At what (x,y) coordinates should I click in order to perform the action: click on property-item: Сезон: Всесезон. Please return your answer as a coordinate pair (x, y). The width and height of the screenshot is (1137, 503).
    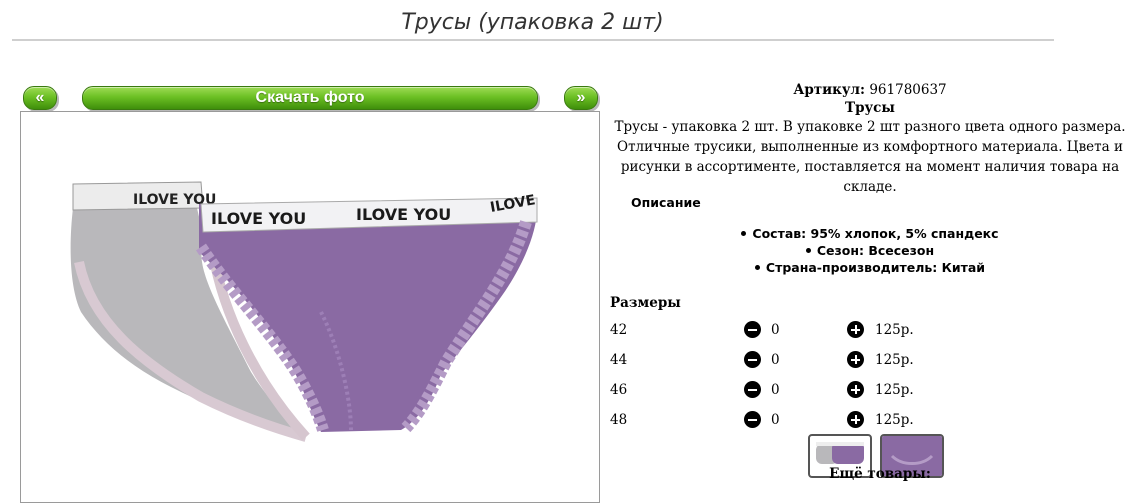
    Looking at the image, I should click on (870, 250).